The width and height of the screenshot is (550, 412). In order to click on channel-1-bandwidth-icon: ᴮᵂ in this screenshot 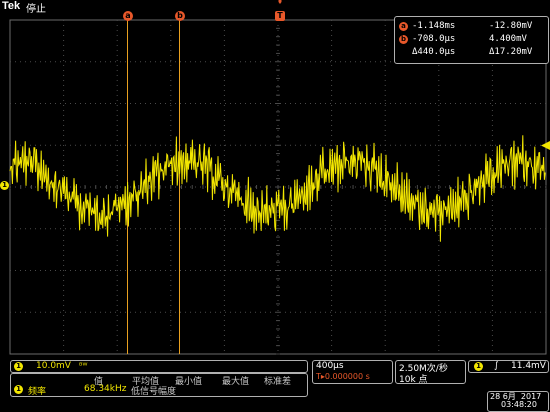, I will do `click(83, 365)`.